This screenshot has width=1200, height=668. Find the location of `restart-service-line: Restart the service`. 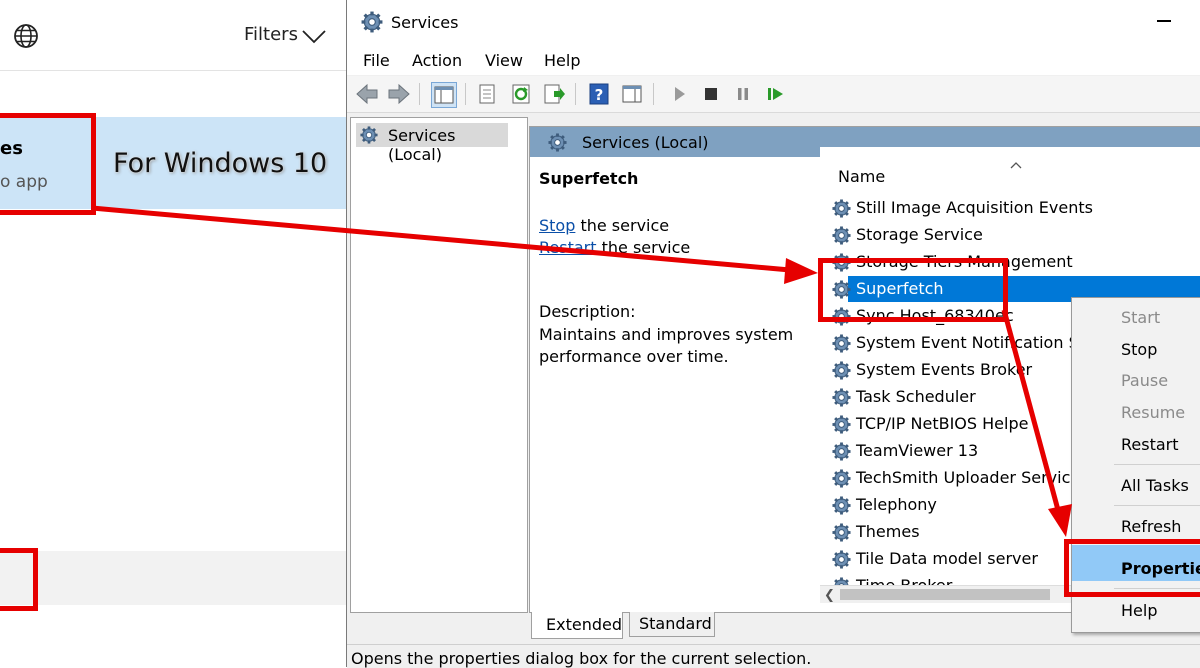

restart-service-line: Restart the service is located at coordinates (614, 247).